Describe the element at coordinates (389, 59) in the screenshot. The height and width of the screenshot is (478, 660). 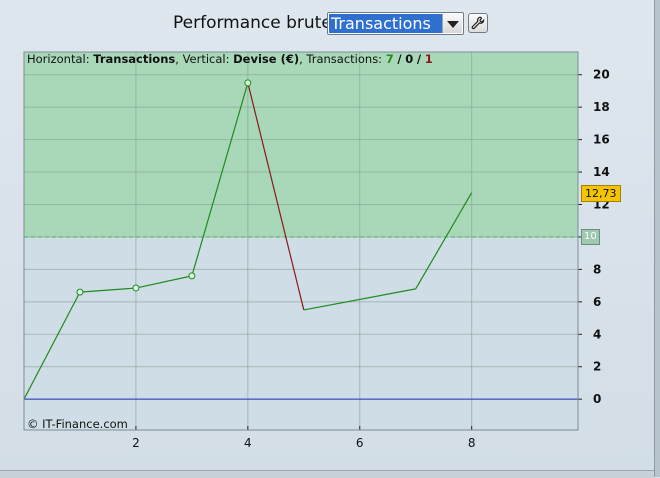
I see `wins-count: 7` at that location.